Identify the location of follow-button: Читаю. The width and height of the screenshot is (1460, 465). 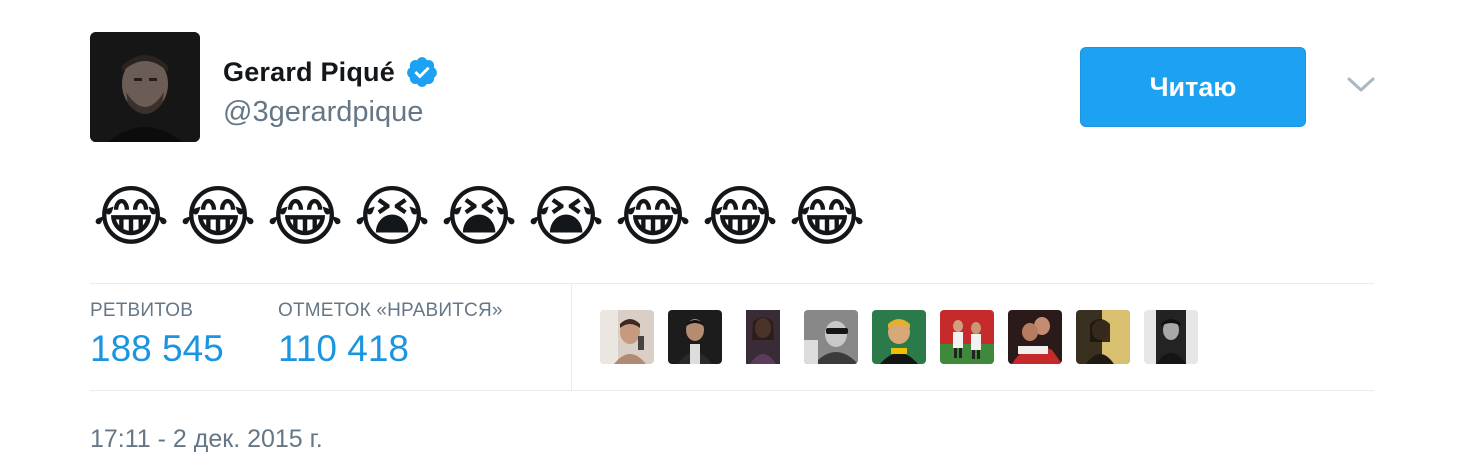
(1193, 87).